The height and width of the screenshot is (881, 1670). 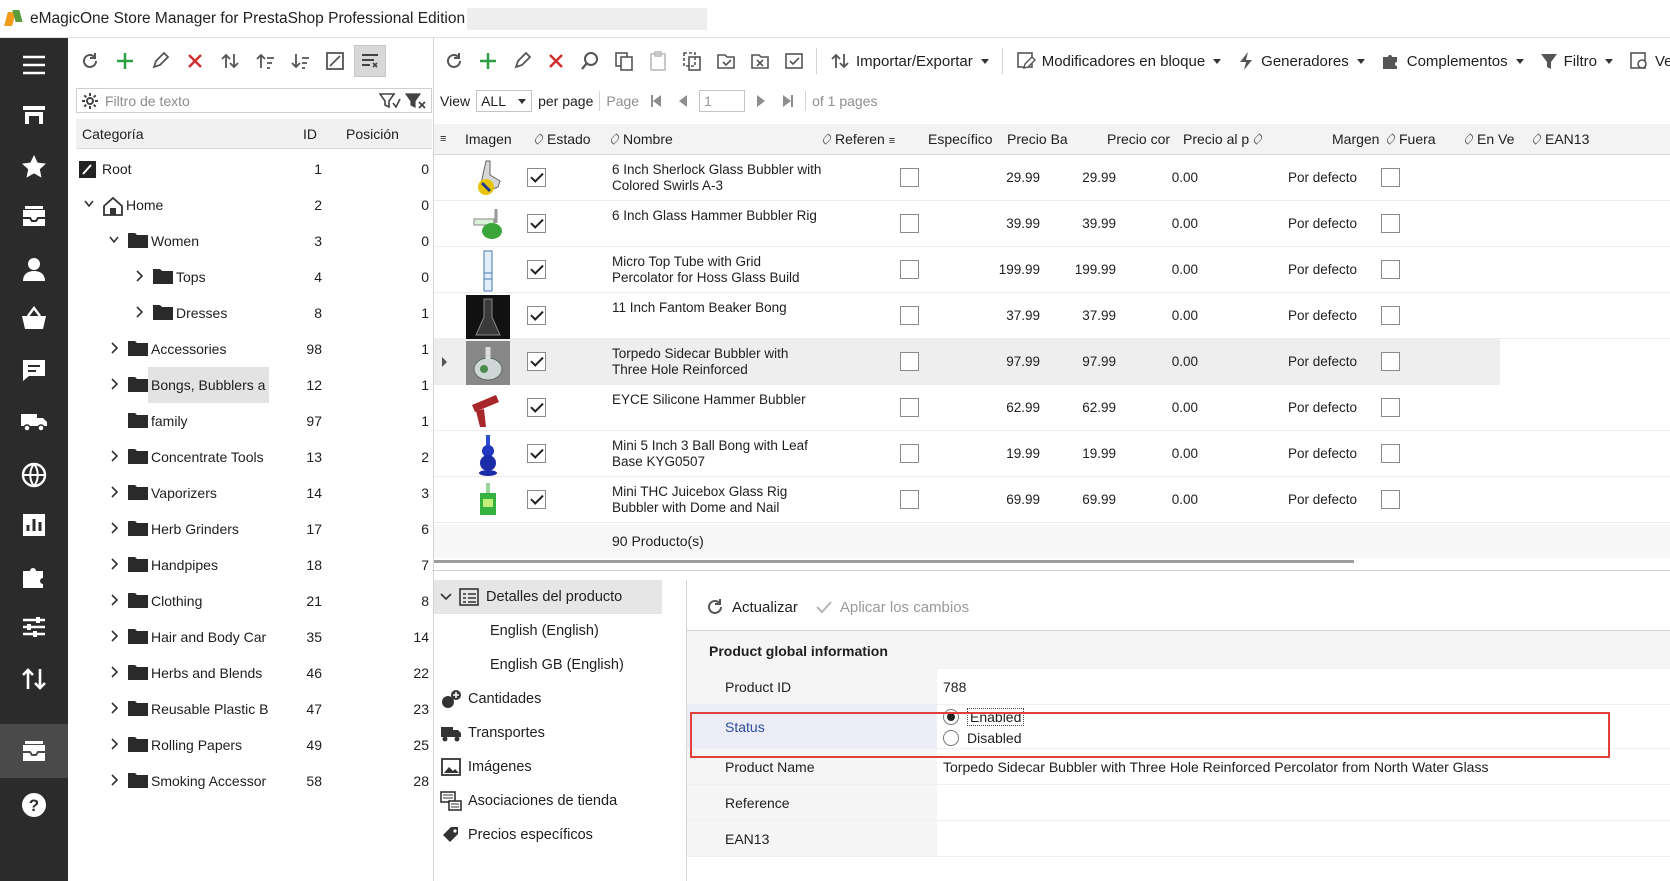 I want to click on detail-tree-item: Imágenes, so click(x=554, y=767).